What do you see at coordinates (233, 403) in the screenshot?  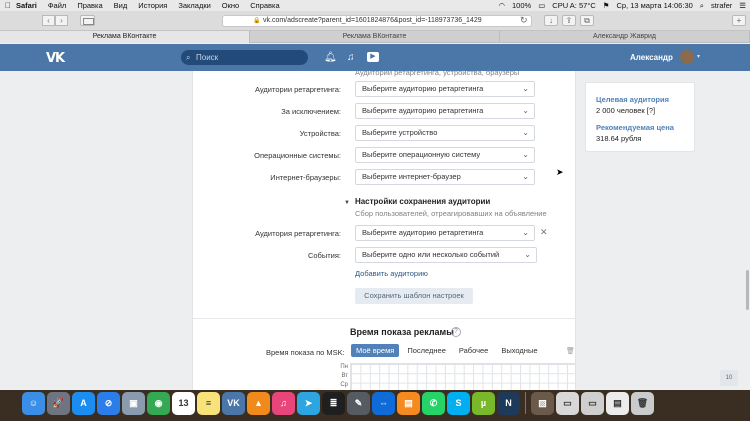 I see `vk-icon: VK` at bounding box center [233, 403].